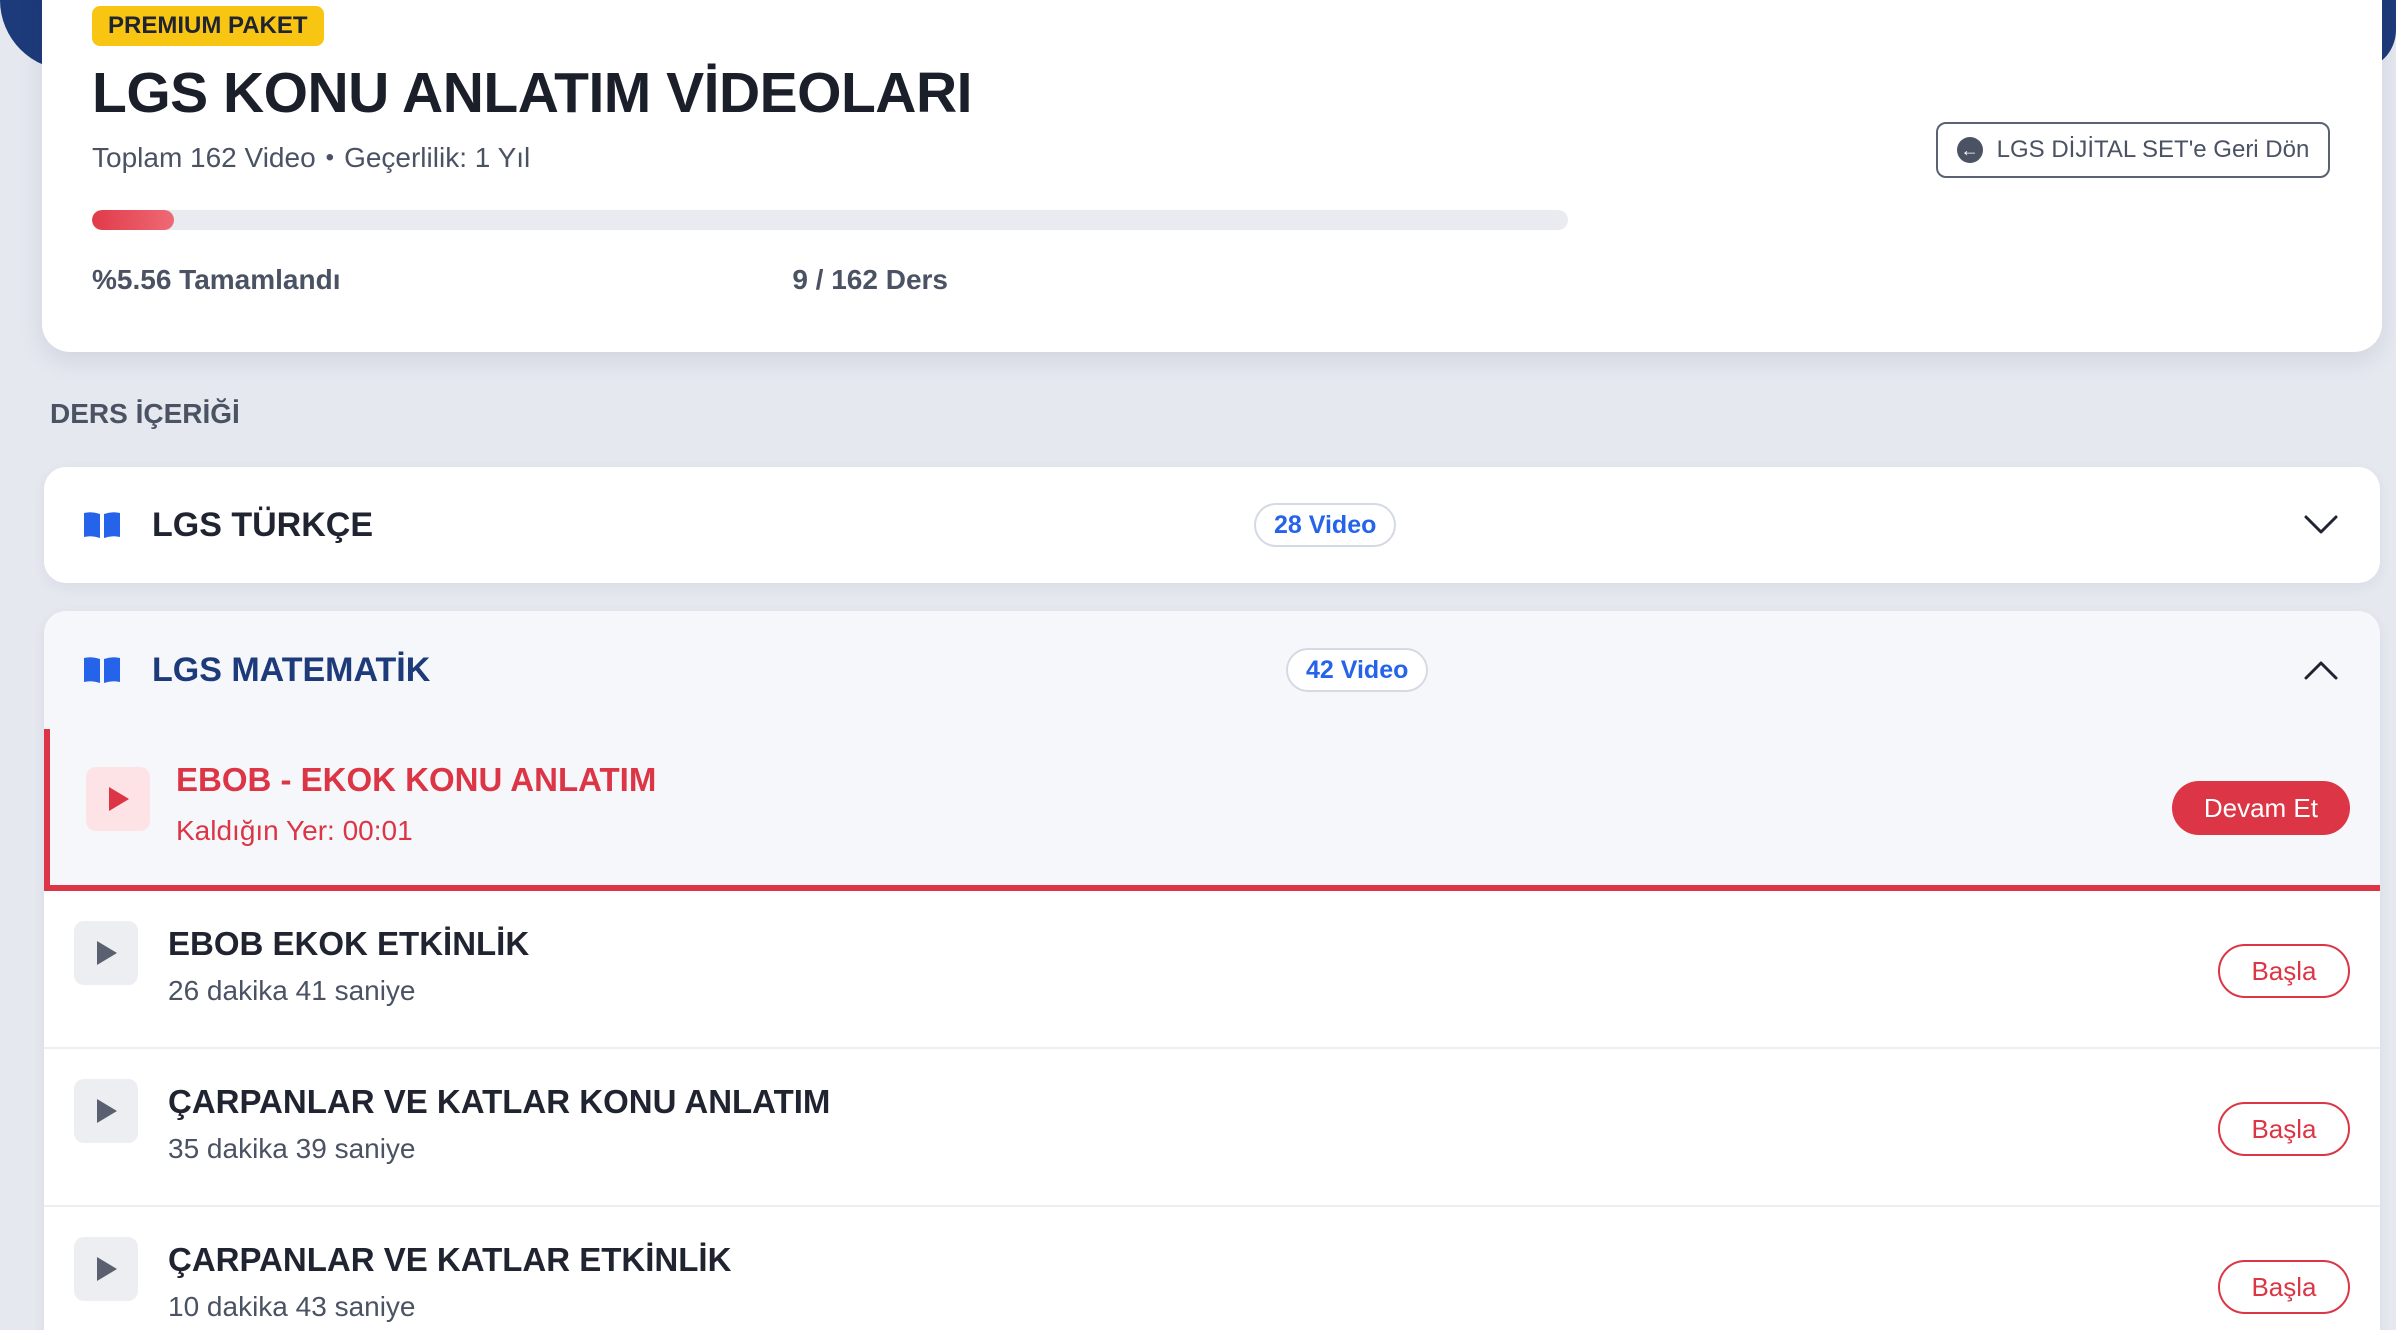 This screenshot has width=2396, height=1330. What do you see at coordinates (294, 830) in the screenshot?
I see `lesson-resume-time: Kaldığın Yer: 00:01` at bounding box center [294, 830].